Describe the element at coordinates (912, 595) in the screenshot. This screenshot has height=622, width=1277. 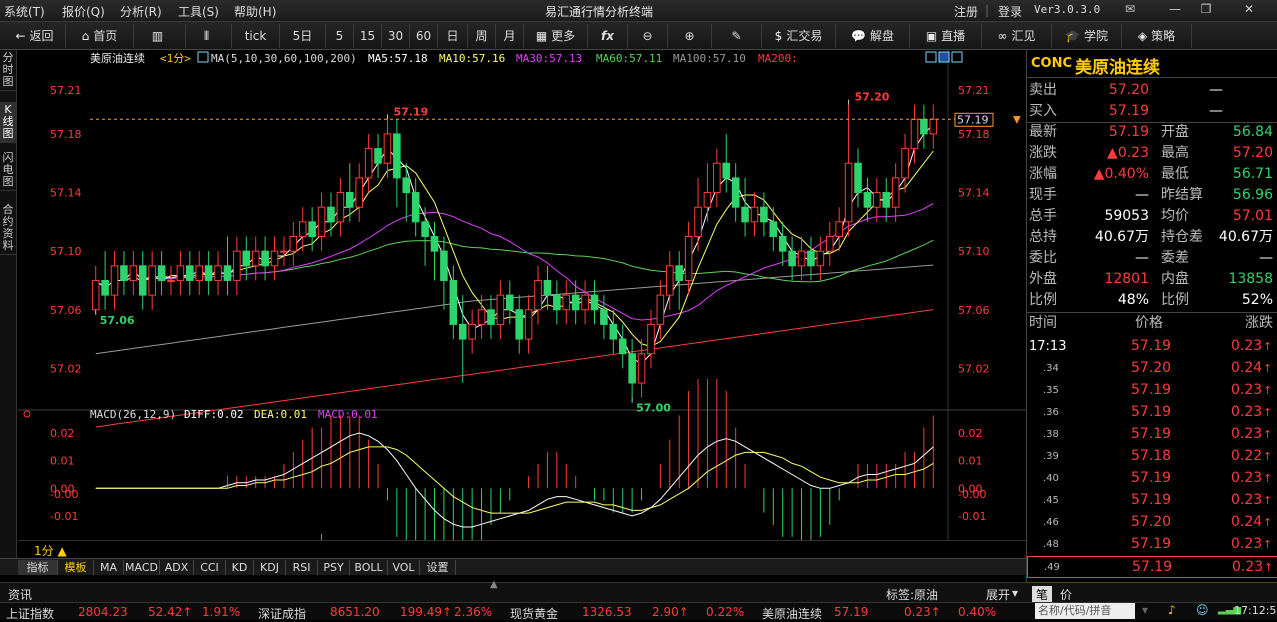
I see `tag-label: 标签:原油` at that location.